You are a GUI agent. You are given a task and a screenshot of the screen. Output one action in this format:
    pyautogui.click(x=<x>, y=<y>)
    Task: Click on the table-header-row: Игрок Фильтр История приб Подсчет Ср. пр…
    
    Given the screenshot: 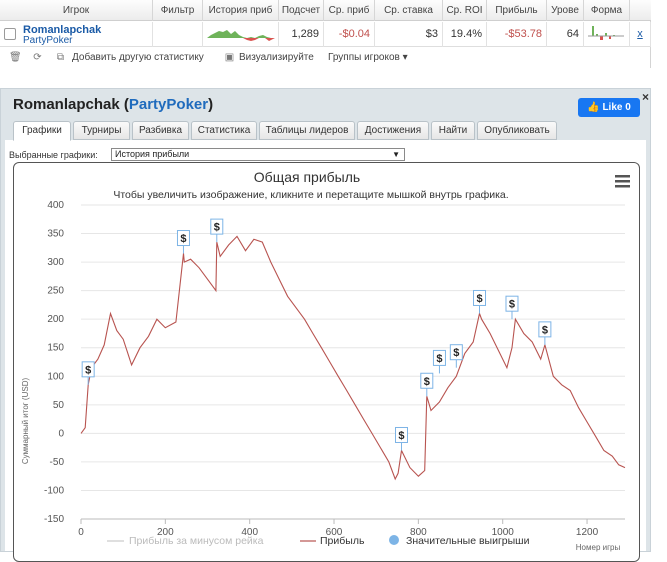 What is the action you would take?
    pyautogui.click(x=325, y=10)
    